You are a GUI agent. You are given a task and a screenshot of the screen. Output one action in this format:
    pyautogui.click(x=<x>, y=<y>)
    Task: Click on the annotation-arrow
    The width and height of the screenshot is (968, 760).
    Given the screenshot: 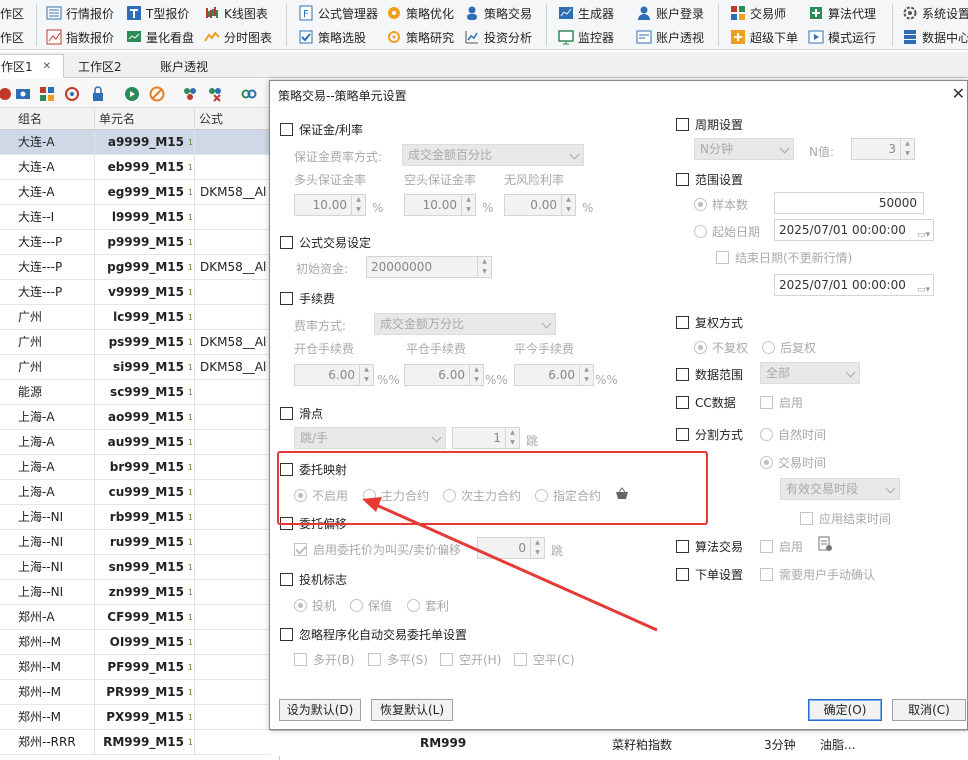 What is the action you would take?
    pyautogui.click(x=510, y=564)
    